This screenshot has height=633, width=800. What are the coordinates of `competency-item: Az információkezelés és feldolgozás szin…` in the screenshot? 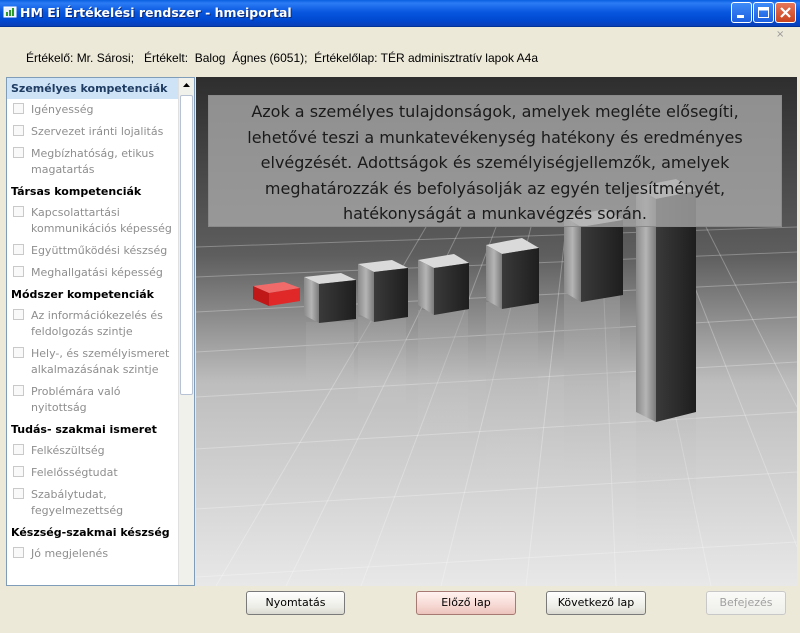 It's located at (93, 324).